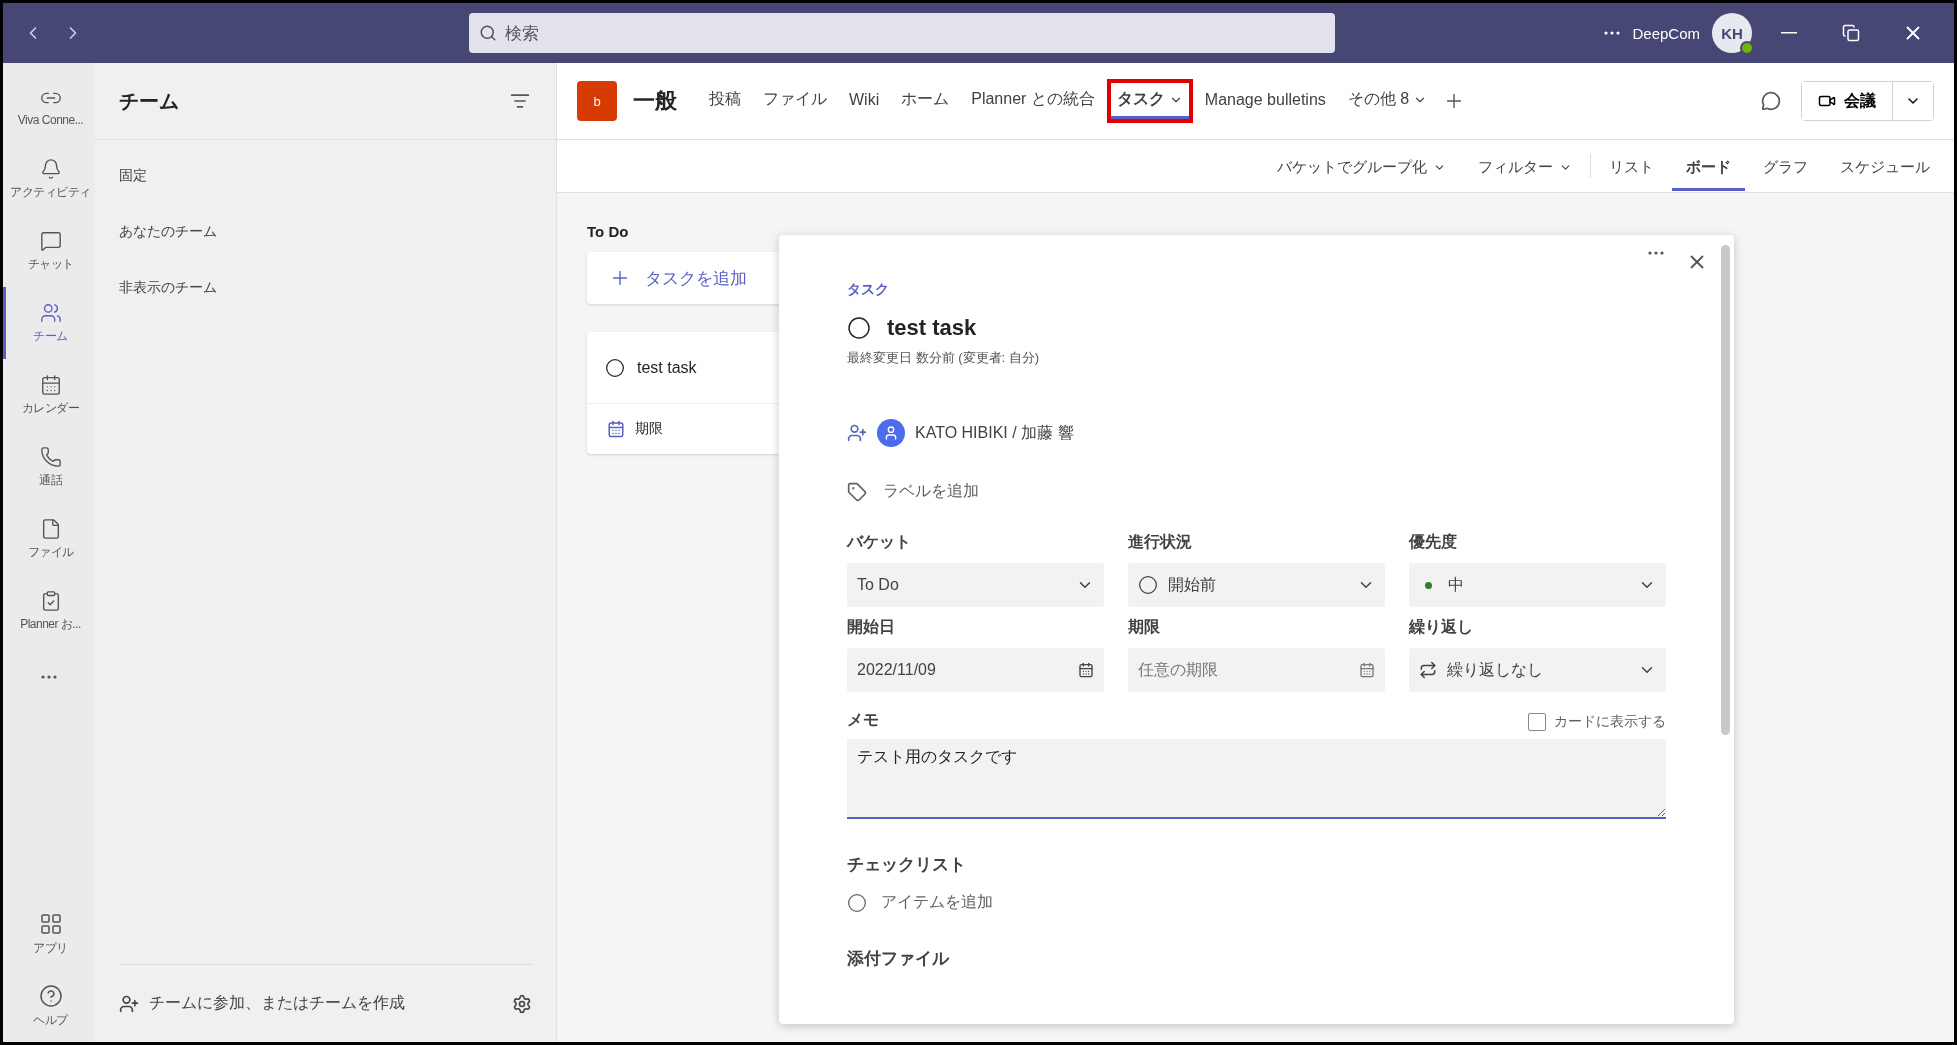  Describe the element at coordinates (944, 358) in the screenshot. I see `modified-text: 最終変更日 数分前 (変更者: 自分)` at that location.